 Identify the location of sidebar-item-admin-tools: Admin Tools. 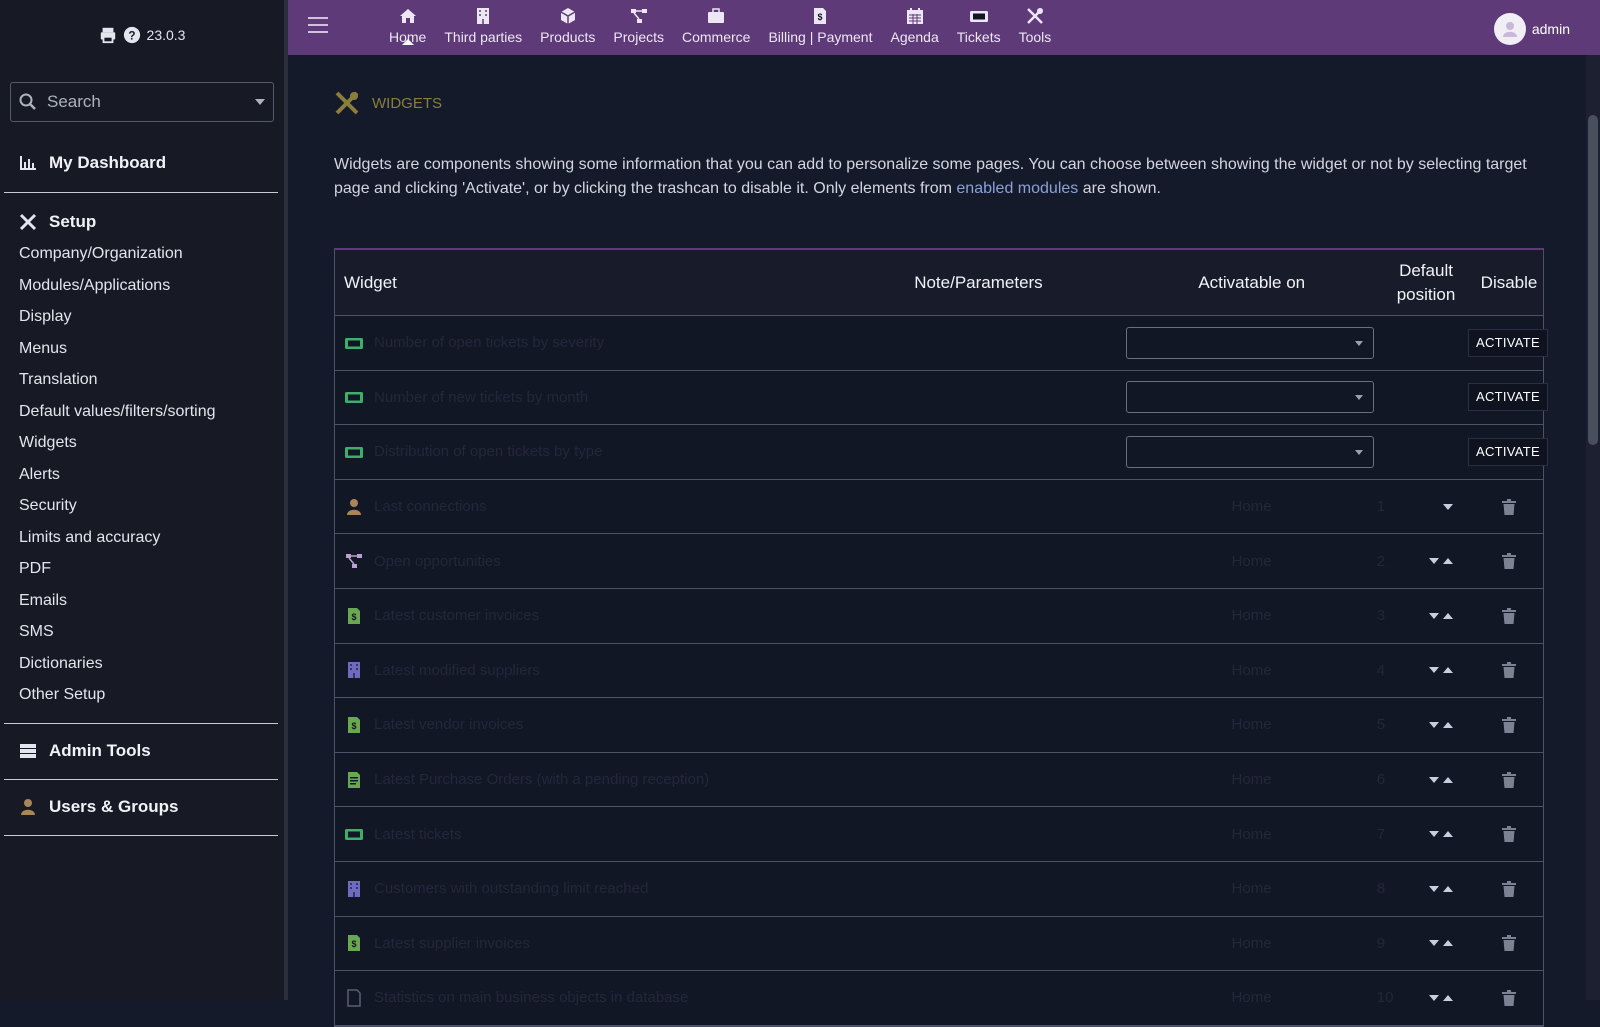
(142, 751).